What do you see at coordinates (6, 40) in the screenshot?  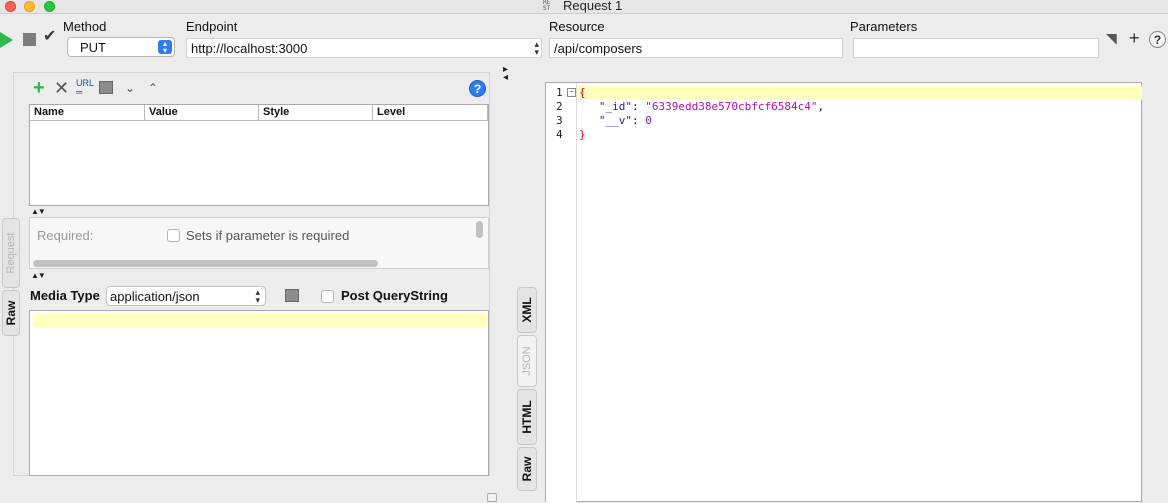 I see `run-icon` at bounding box center [6, 40].